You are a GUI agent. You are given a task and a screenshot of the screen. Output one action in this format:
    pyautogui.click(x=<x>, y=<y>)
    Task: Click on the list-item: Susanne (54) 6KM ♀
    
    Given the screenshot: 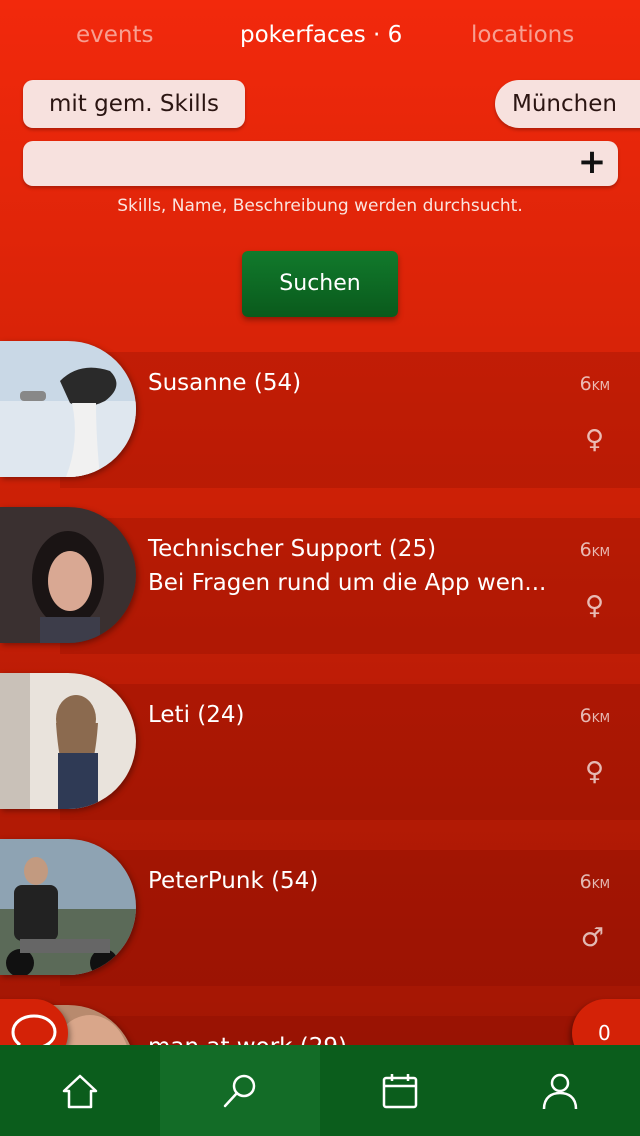 What is the action you would take?
    pyautogui.click(x=320, y=414)
    